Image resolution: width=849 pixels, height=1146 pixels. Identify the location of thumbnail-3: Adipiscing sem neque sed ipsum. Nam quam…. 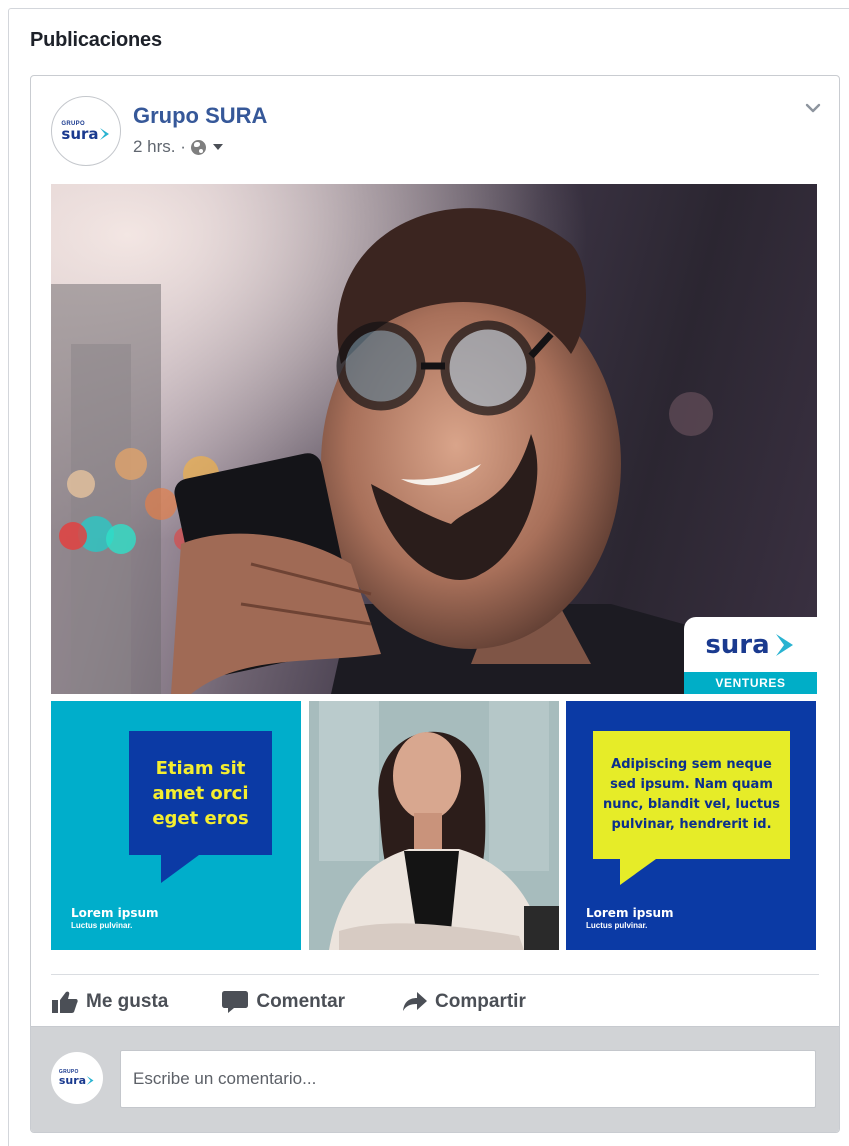
(691, 825).